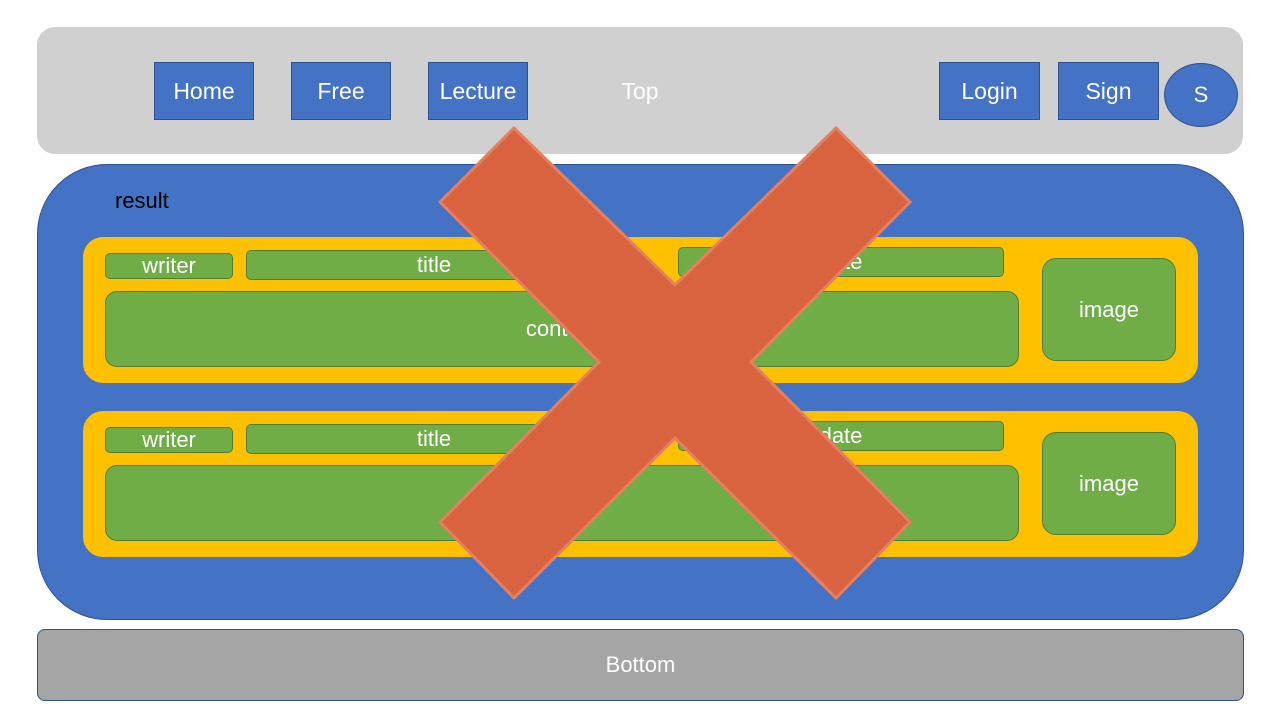 The height and width of the screenshot is (720, 1280). What do you see at coordinates (640, 665) in the screenshot?
I see `bottom-bar: Bottom` at bounding box center [640, 665].